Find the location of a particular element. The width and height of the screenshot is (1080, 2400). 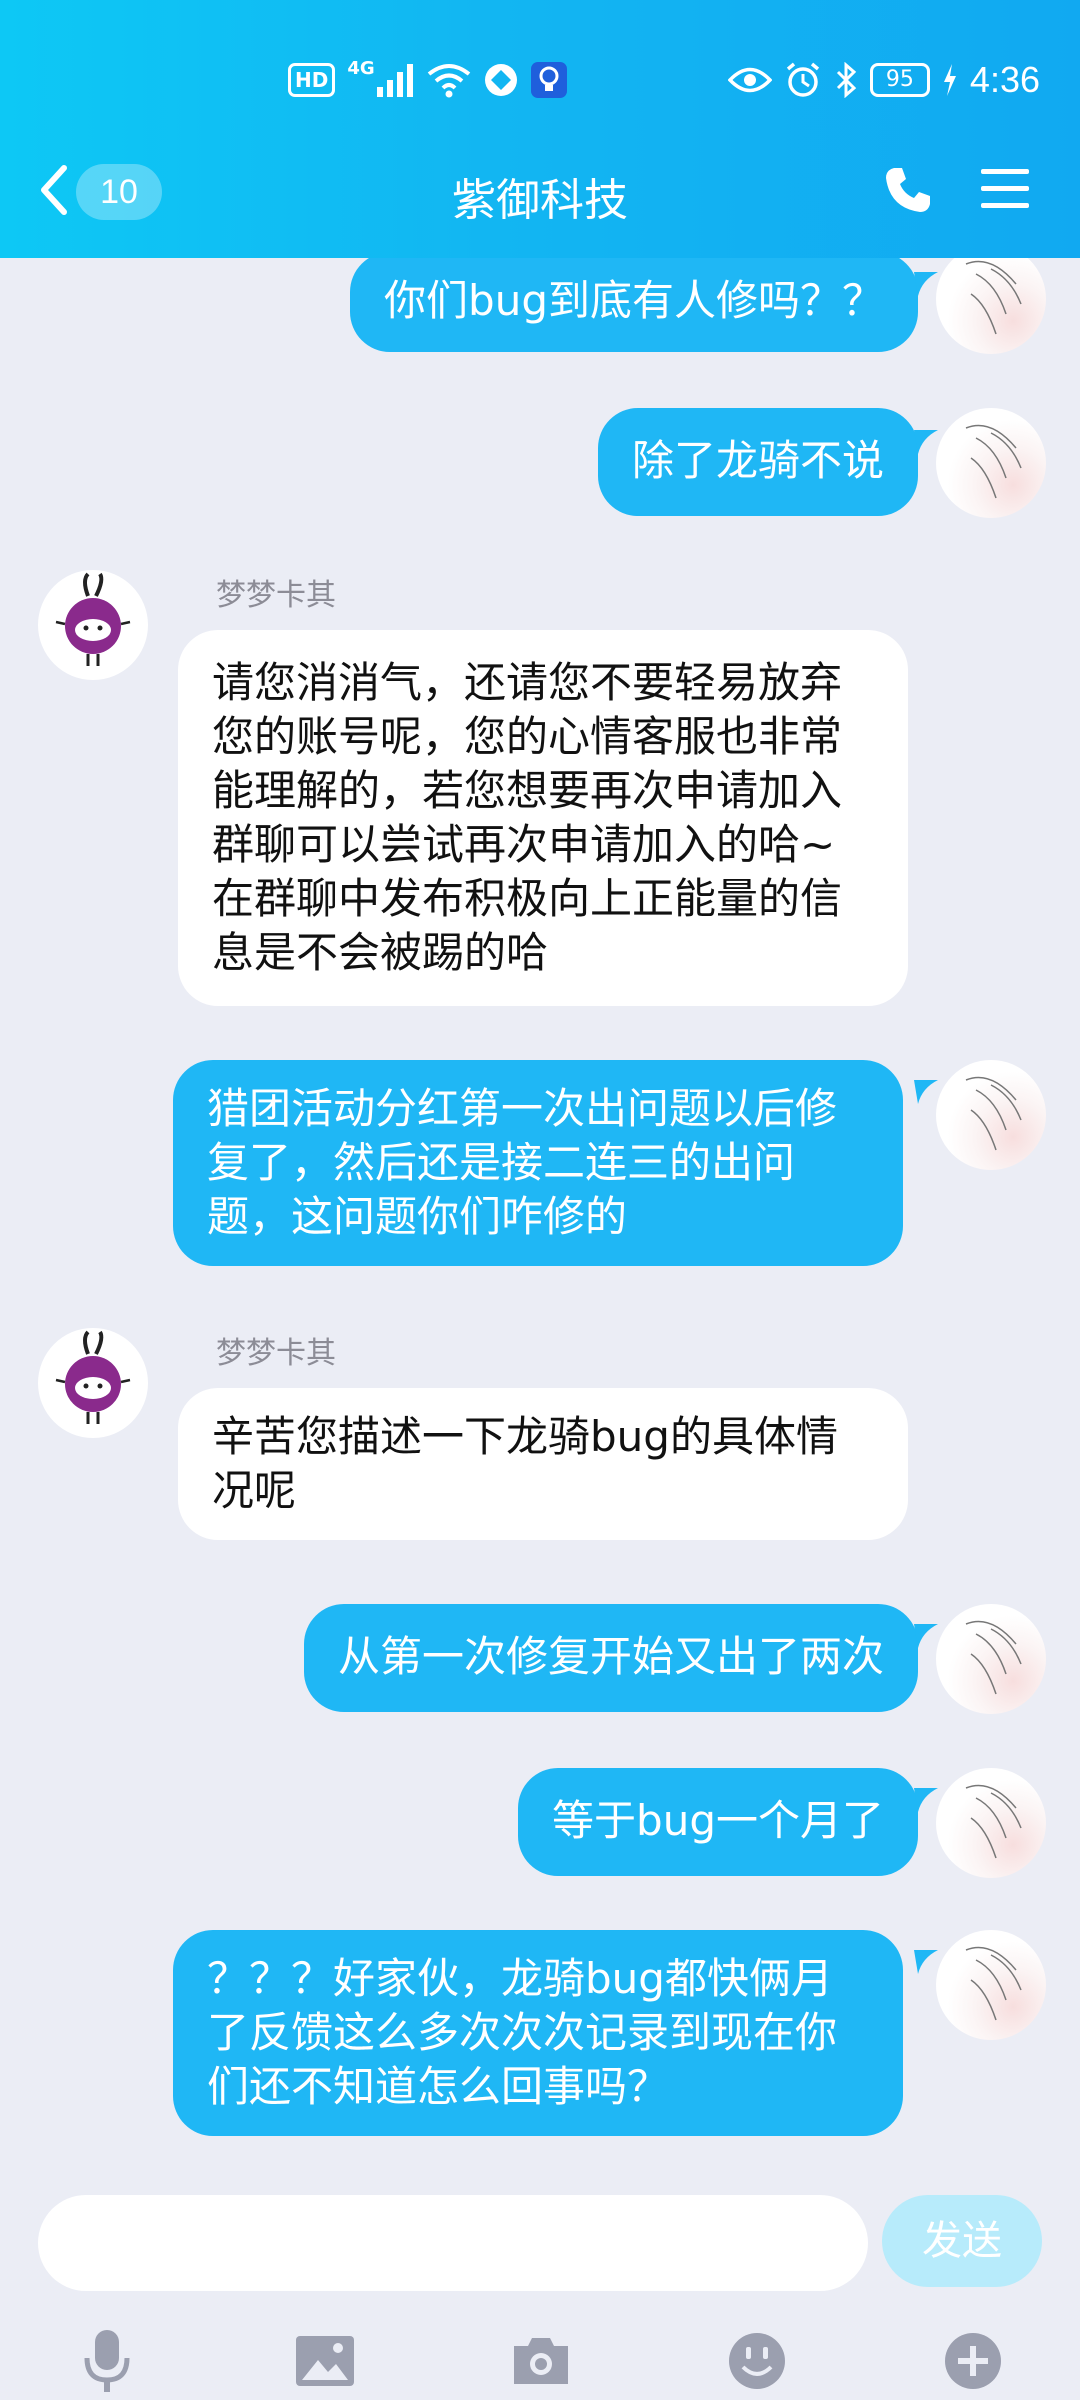

charging-icon is located at coordinates (950, 80).